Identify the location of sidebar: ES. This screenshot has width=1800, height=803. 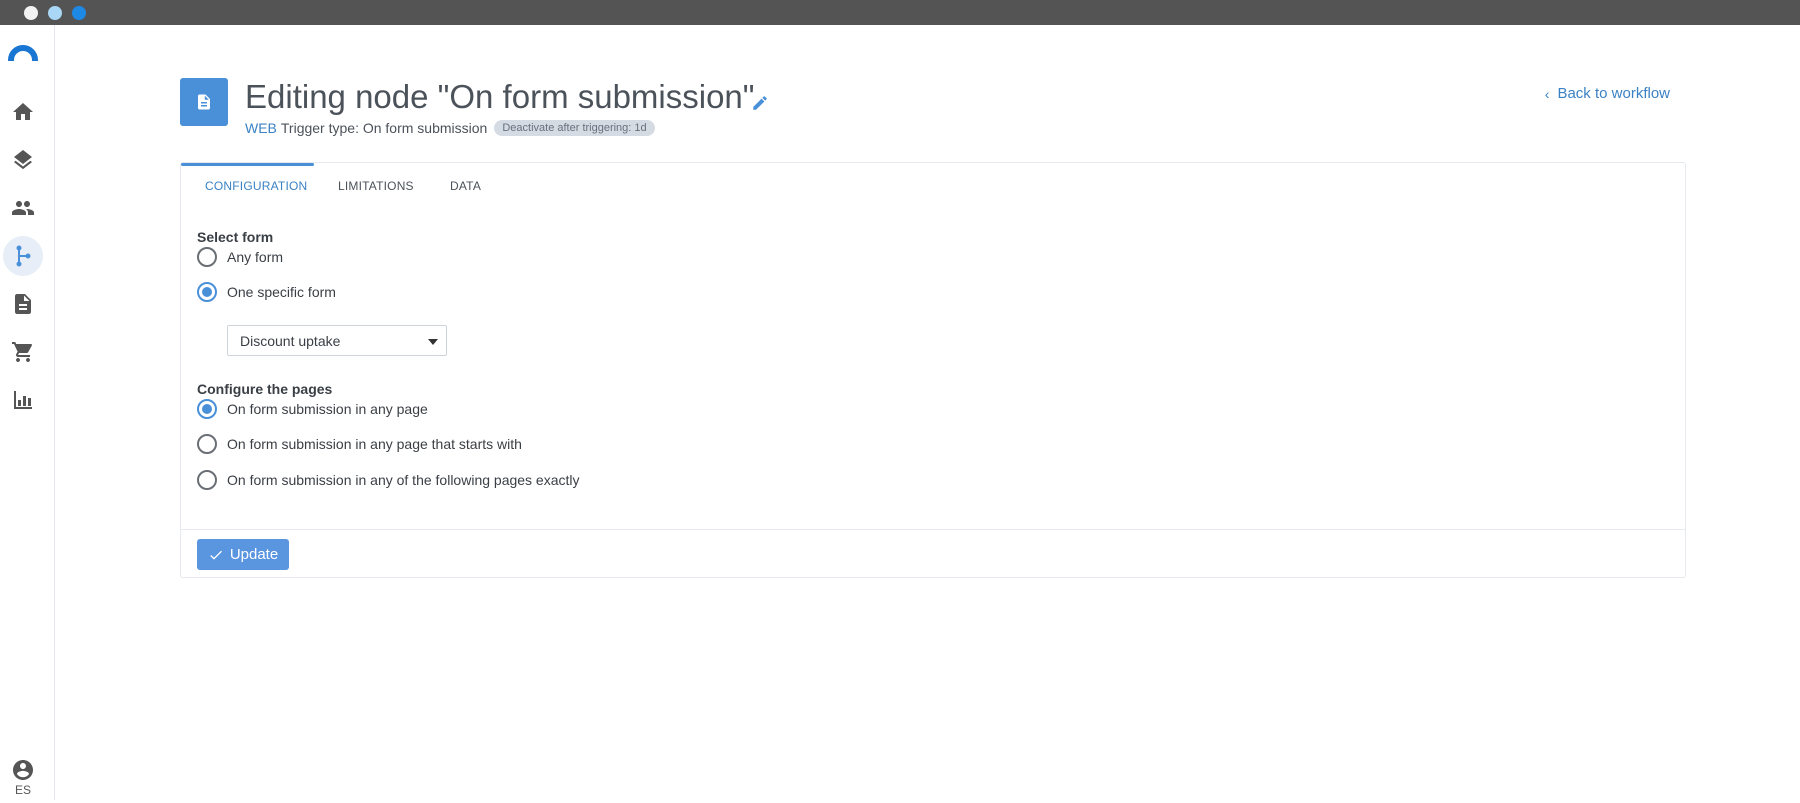
(27, 412).